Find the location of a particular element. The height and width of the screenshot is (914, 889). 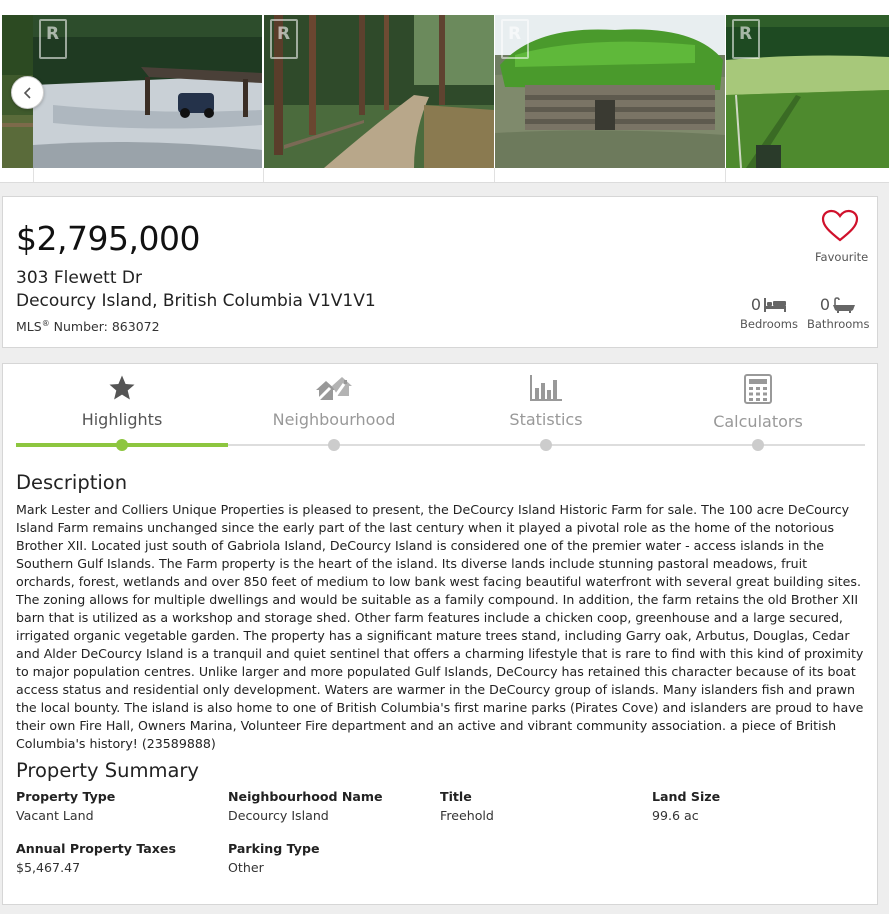

tab-dot-neighbourhood is located at coordinates (334, 445).